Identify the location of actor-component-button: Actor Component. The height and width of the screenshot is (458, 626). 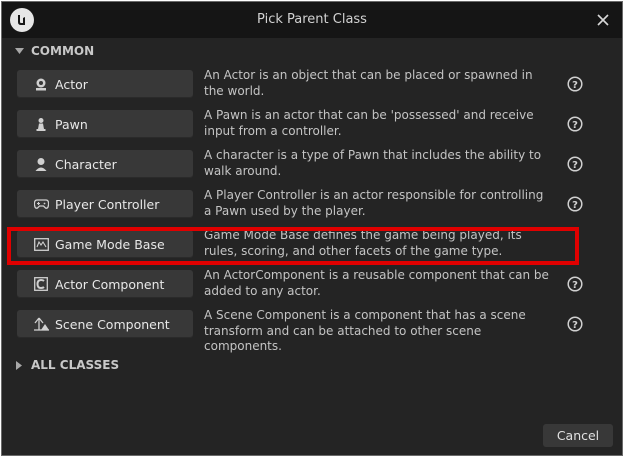
(105, 284).